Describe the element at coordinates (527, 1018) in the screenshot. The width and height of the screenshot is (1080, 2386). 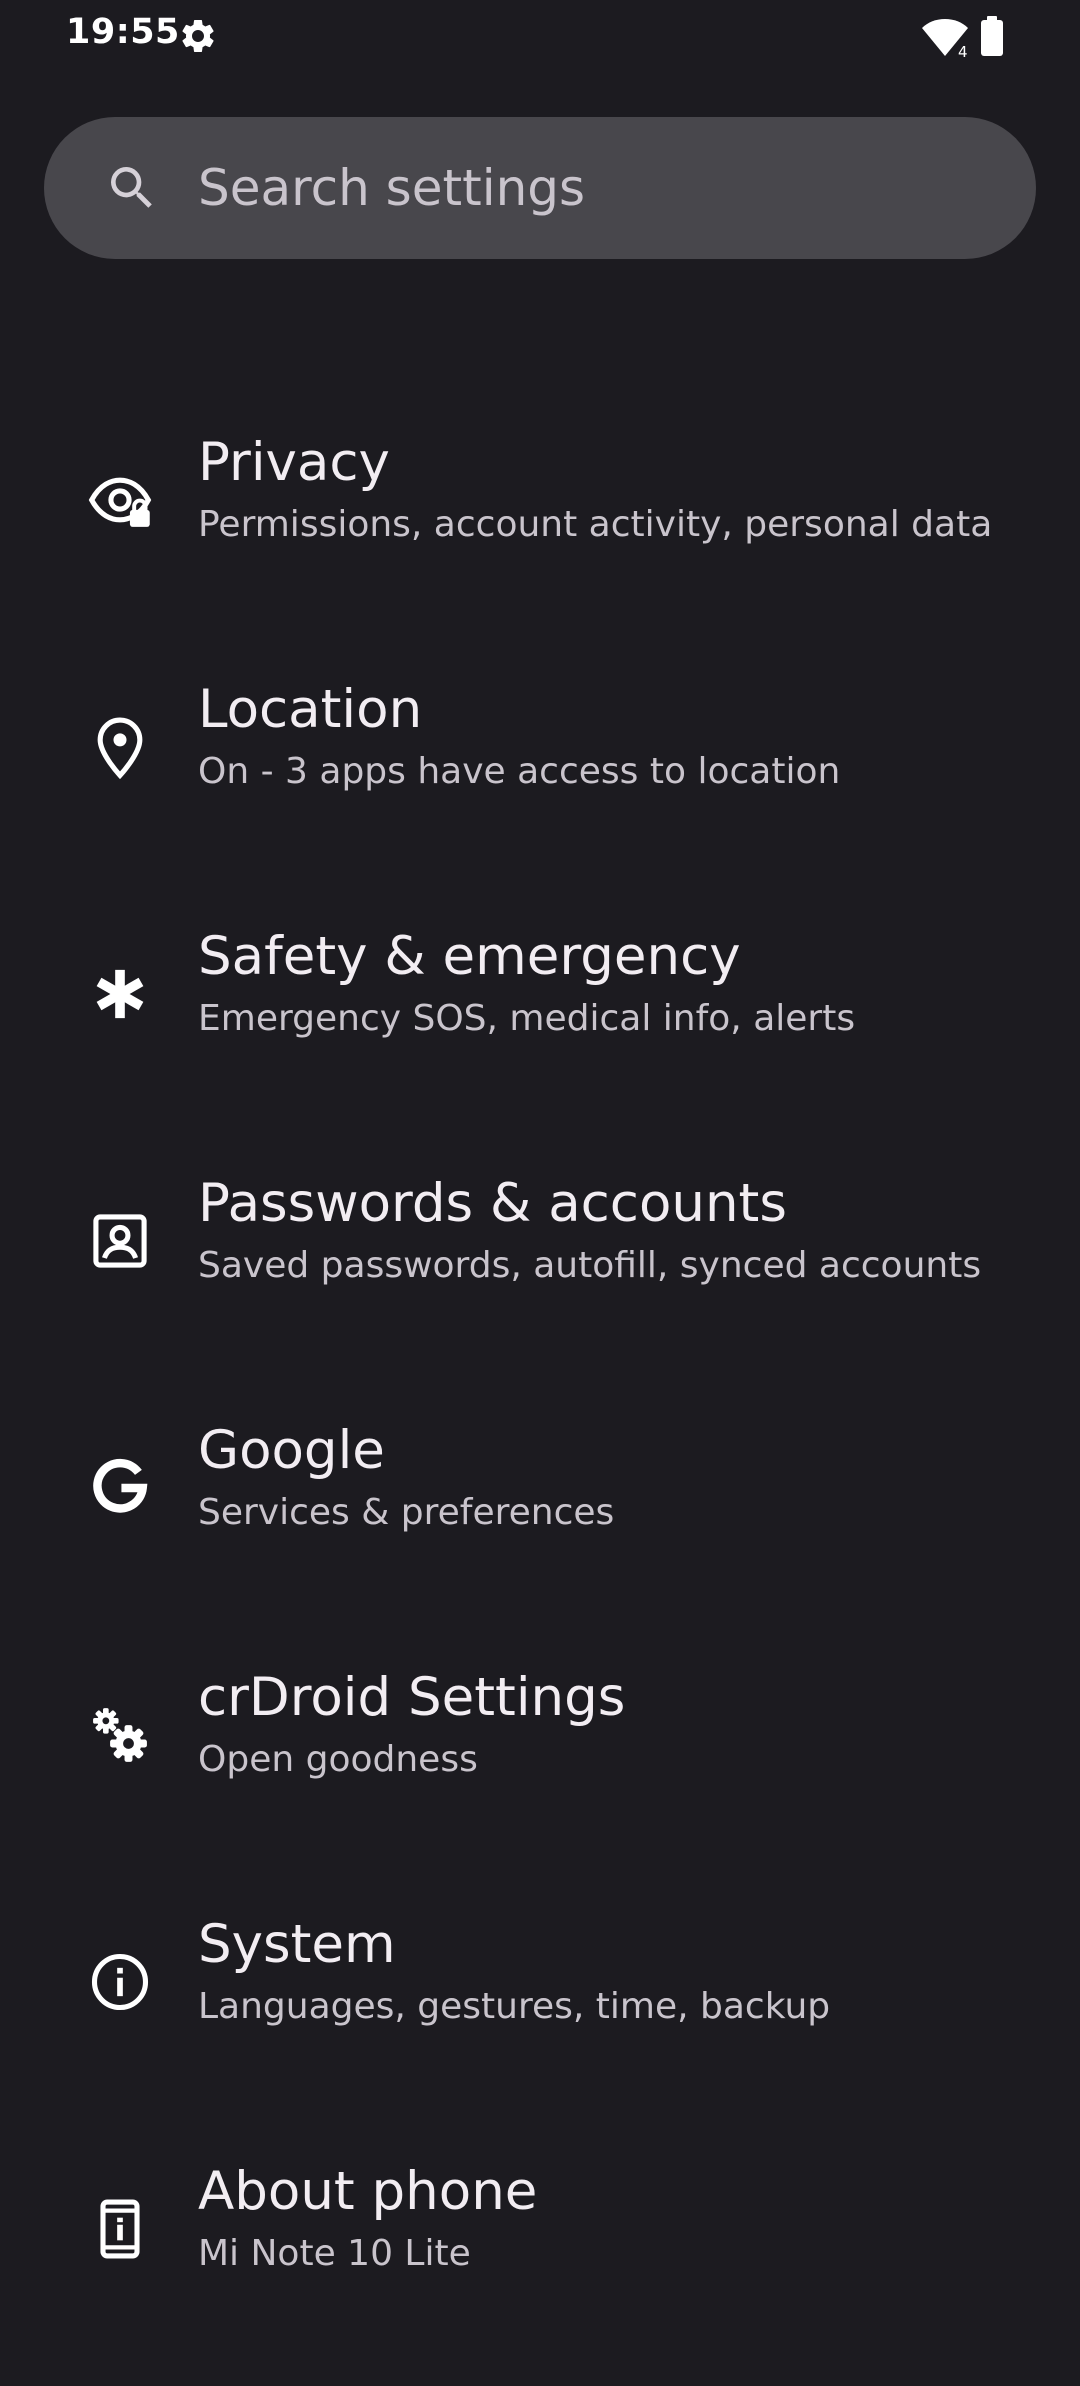
I see `settings-item-subtitle: Emergency SOS, medical info, alerts` at that location.